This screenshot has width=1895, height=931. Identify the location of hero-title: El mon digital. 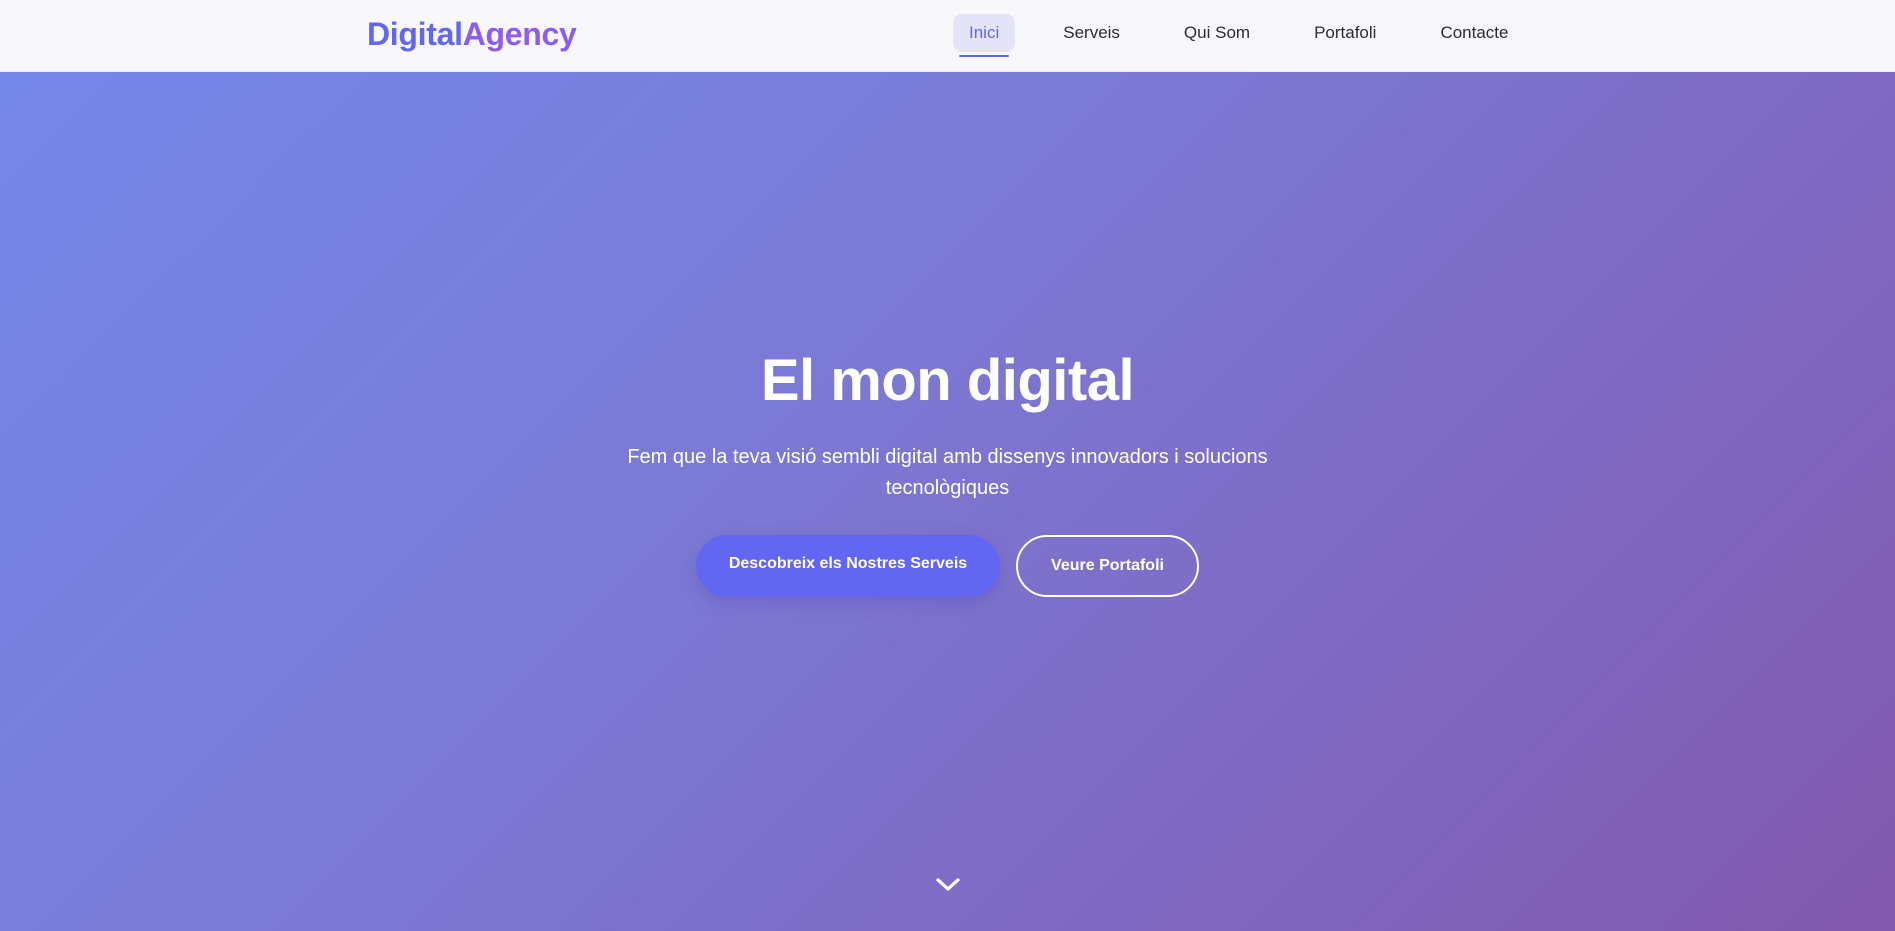
(947, 380).